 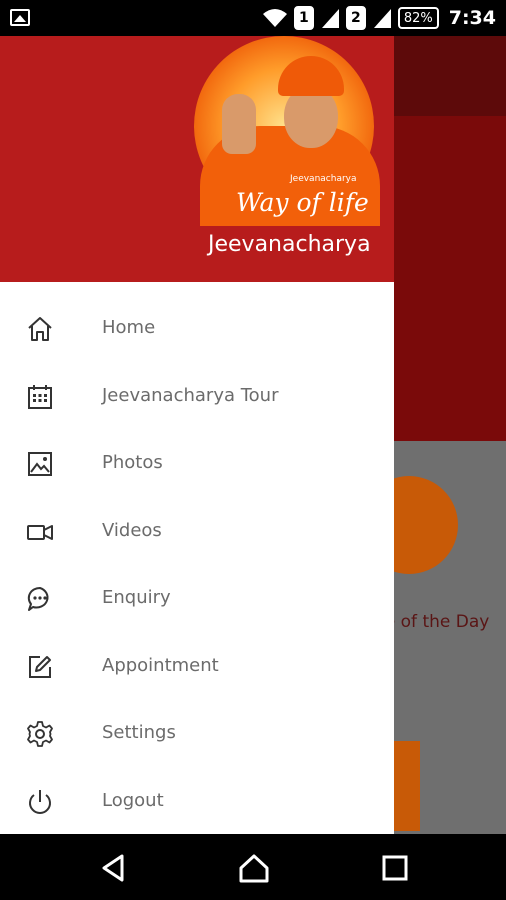 I want to click on status-icons: 1 2 82% 7:34, so click(x=379, y=18).